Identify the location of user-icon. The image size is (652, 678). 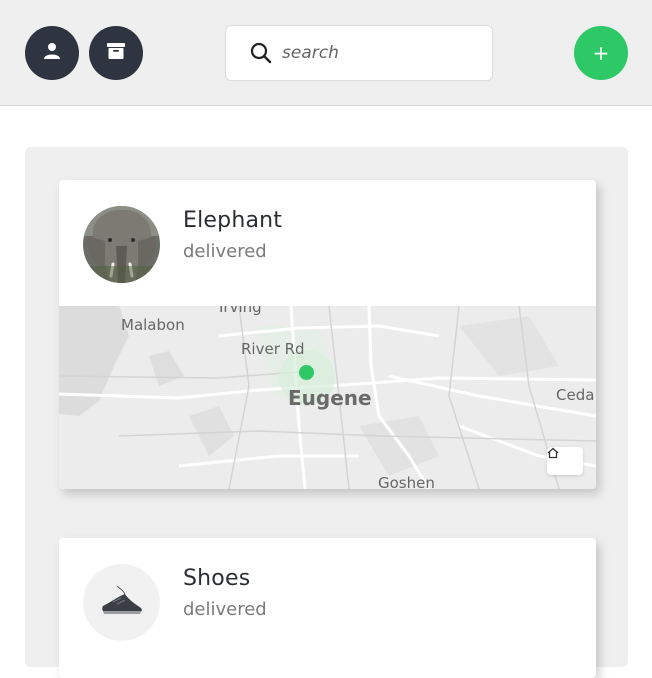
(52, 53).